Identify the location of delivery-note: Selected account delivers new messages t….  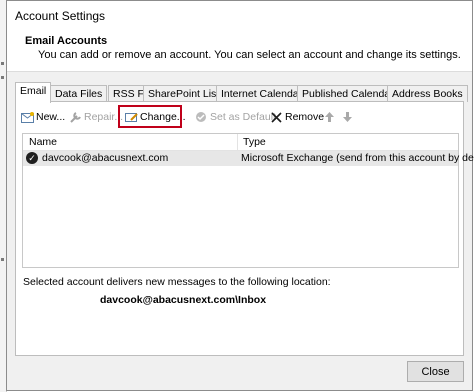
(177, 282).